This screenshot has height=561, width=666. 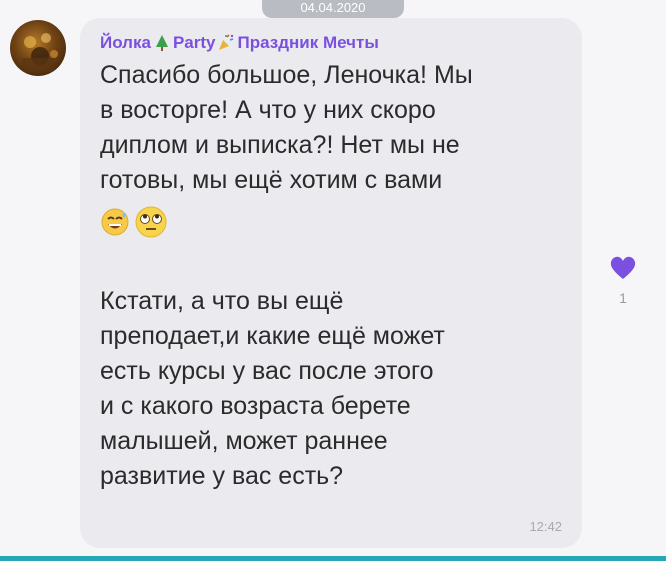 I want to click on emoji-row, so click(x=332, y=222).